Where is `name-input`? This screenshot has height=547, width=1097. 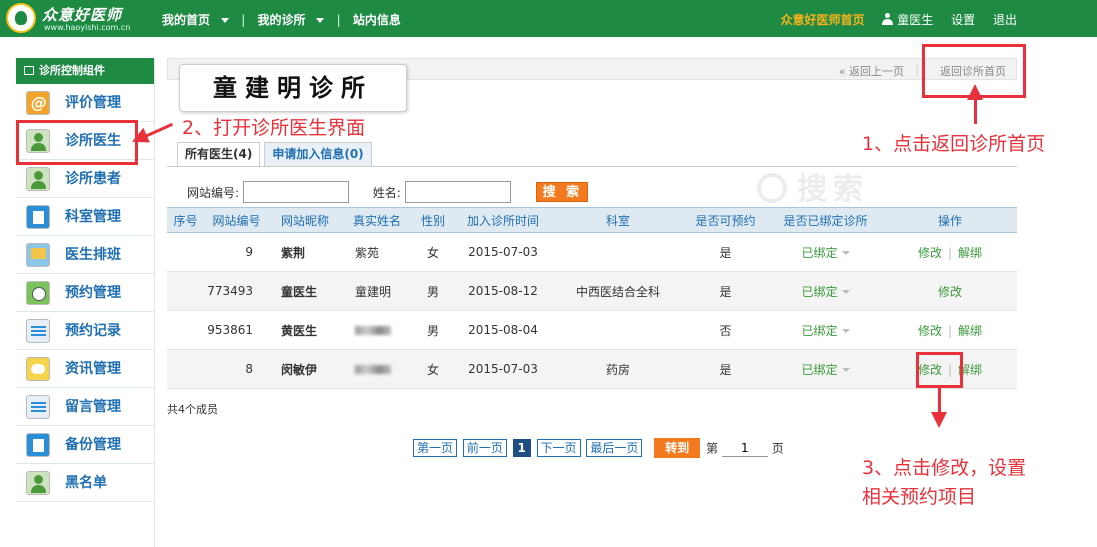 name-input is located at coordinates (457, 192).